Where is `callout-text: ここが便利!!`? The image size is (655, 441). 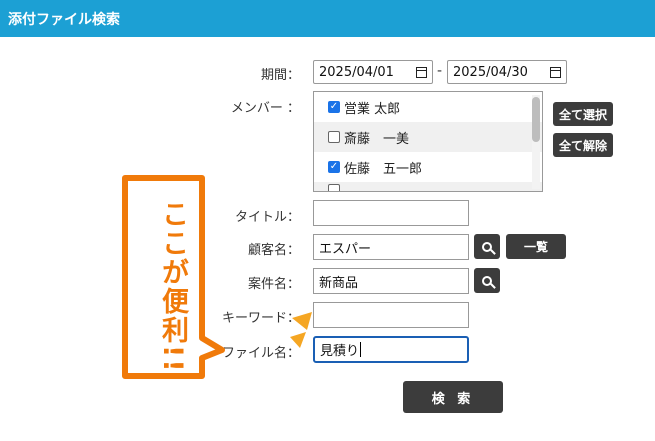
callout-text: ここが便利!! is located at coordinates (172, 287).